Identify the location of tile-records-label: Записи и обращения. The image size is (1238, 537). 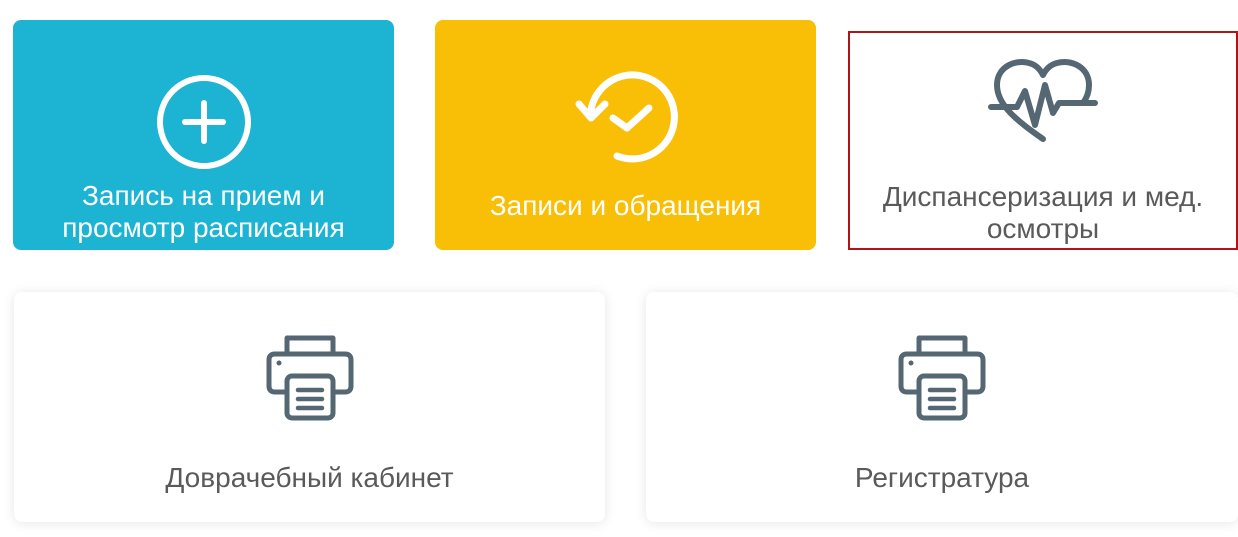
(625, 205).